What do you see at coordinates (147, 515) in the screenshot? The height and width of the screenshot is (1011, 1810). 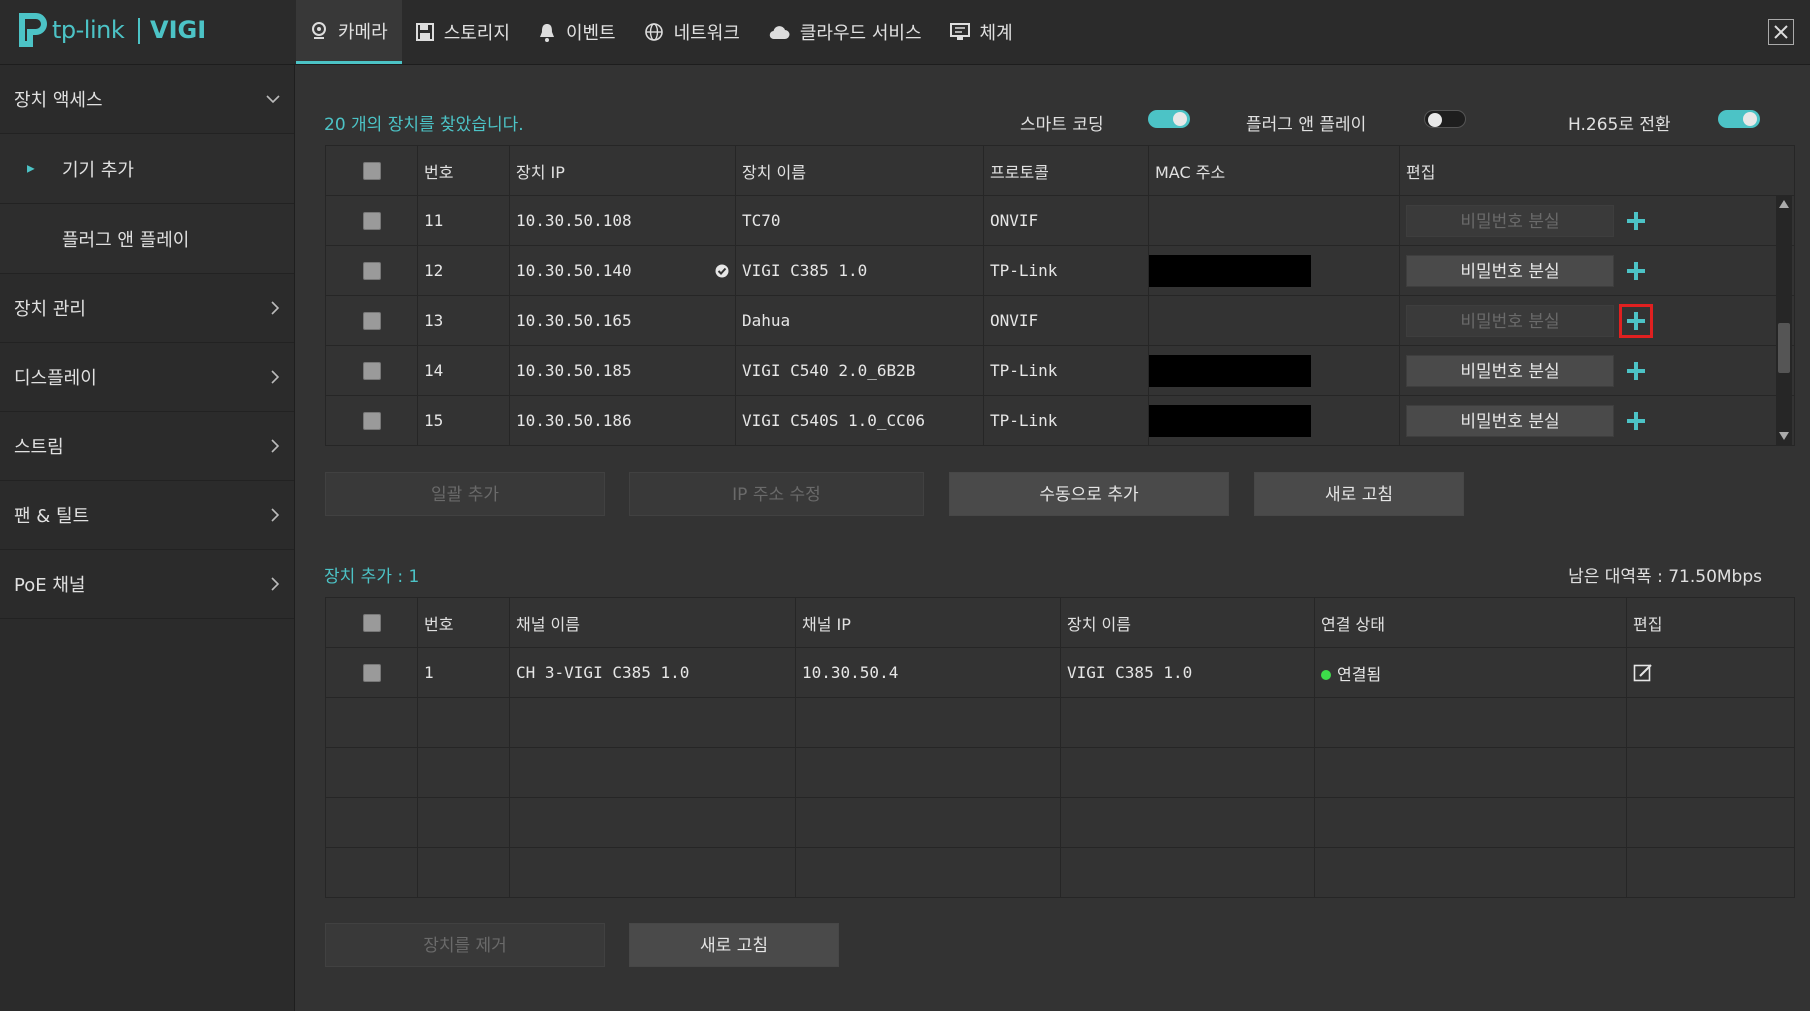 I see `sidebar-item-pan-tilt: 팬 & 틸트` at bounding box center [147, 515].